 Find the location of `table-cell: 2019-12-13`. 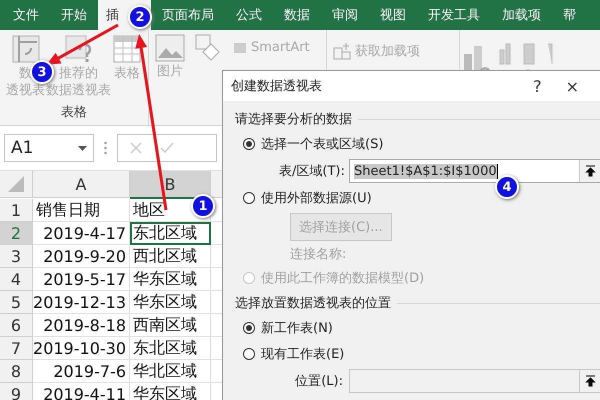

table-cell: 2019-12-13 is located at coordinates (81, 302).